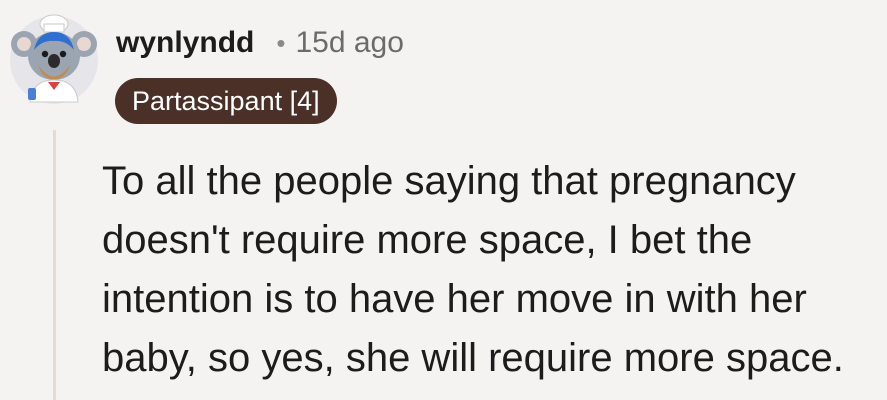 The height and width of the screenshot is (400, 887). I want to click on koala-avatar-icon, so click(54, 59).